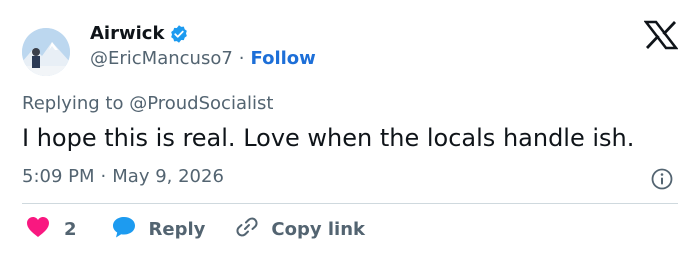  Describe the element at coordinates (662, 179) in the screenshot. I see `info-icon` at that location.